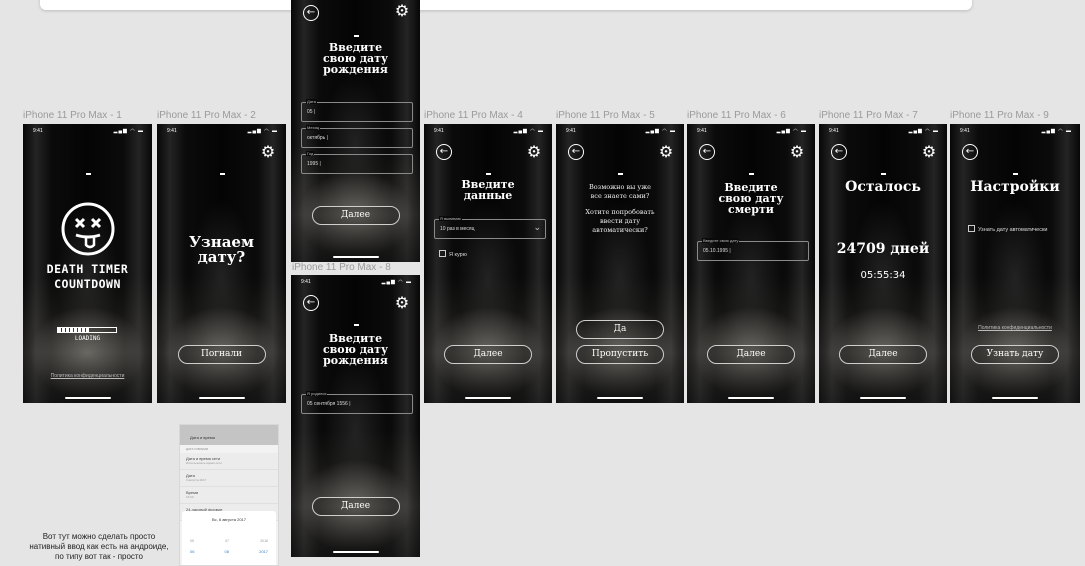 This screenshot has width=1085, height=566. Describe the element at coordinates (206, 115) in the screenshot. I see `frame-label-2: iPhone 11 Pro Max - 2` at that location.